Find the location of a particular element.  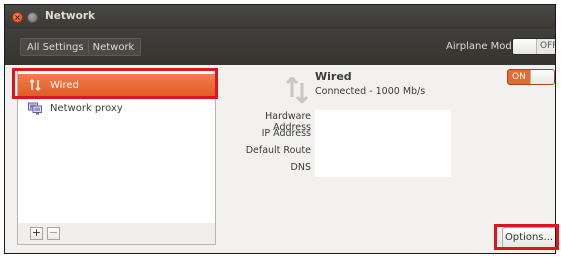

default-route-label: Default Route is located at coordinates (278, 150).